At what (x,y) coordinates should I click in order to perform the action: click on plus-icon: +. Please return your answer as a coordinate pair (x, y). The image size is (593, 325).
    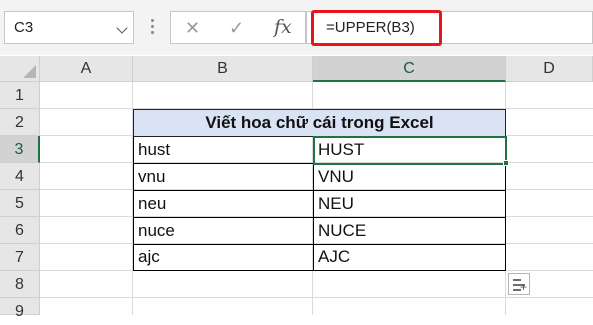
    Looking at the image, I should click on (523, 287).